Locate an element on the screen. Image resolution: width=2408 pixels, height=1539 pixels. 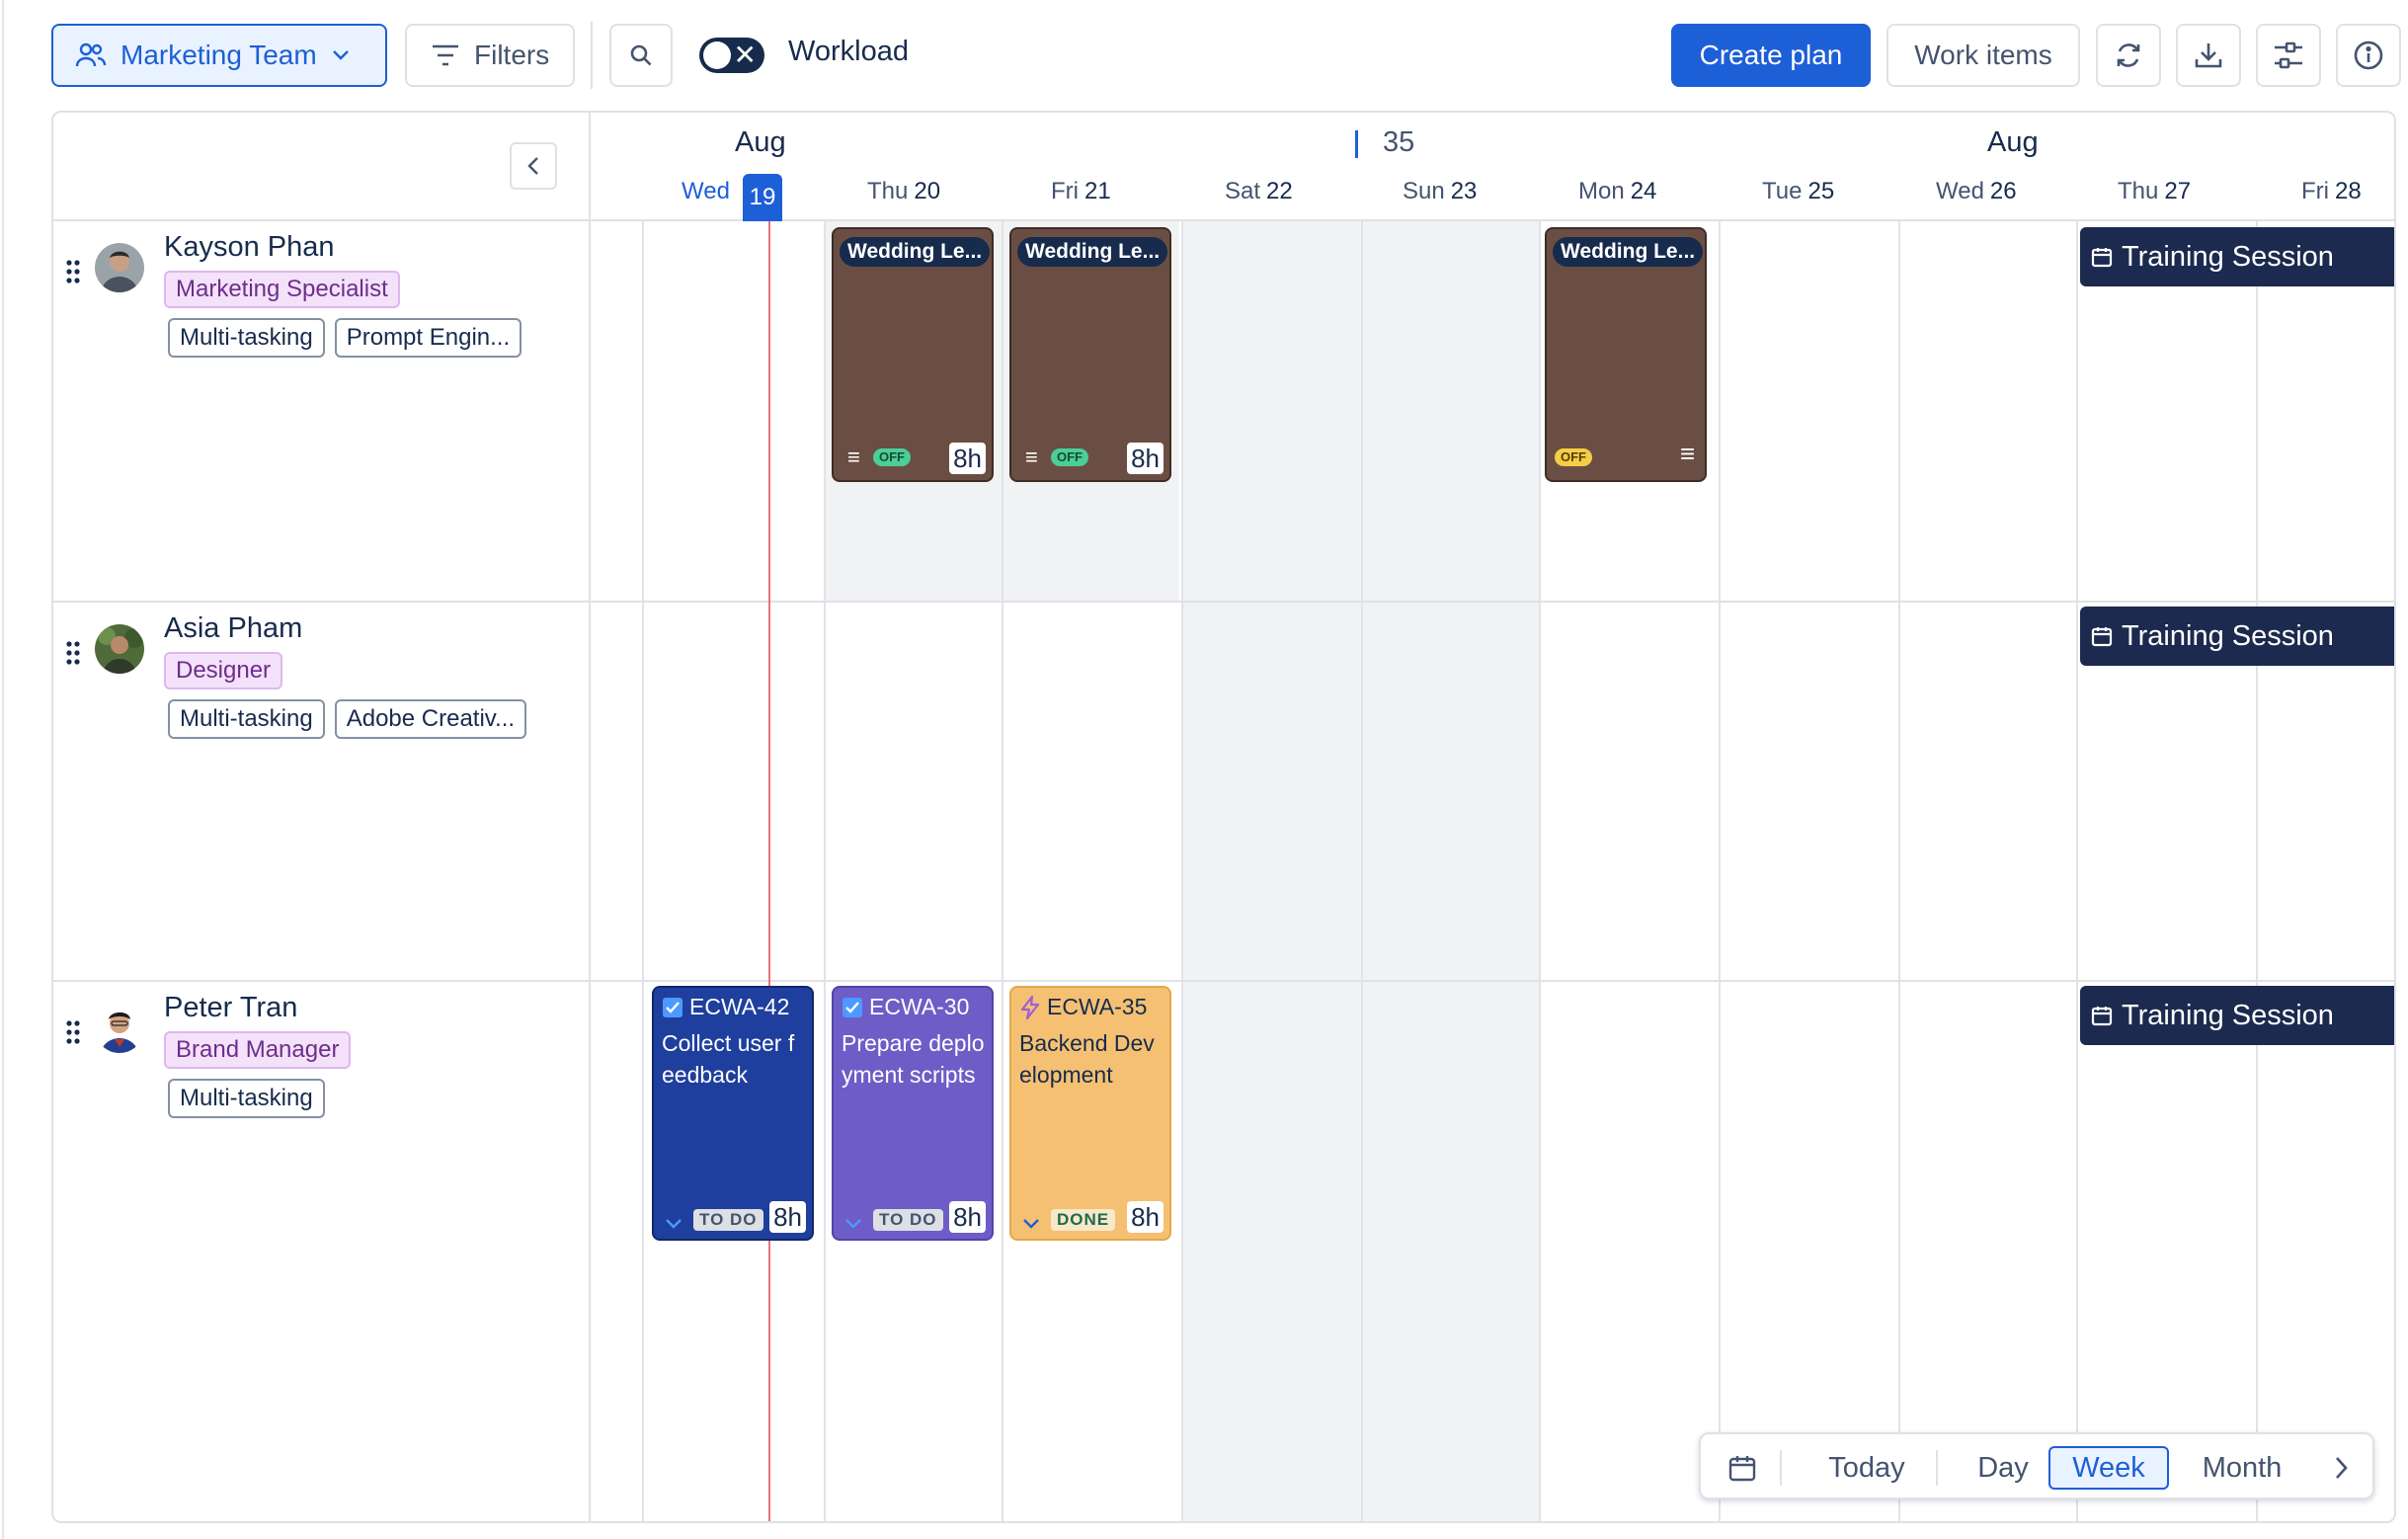
weekend-shade is located at coordinates (1360, 871).